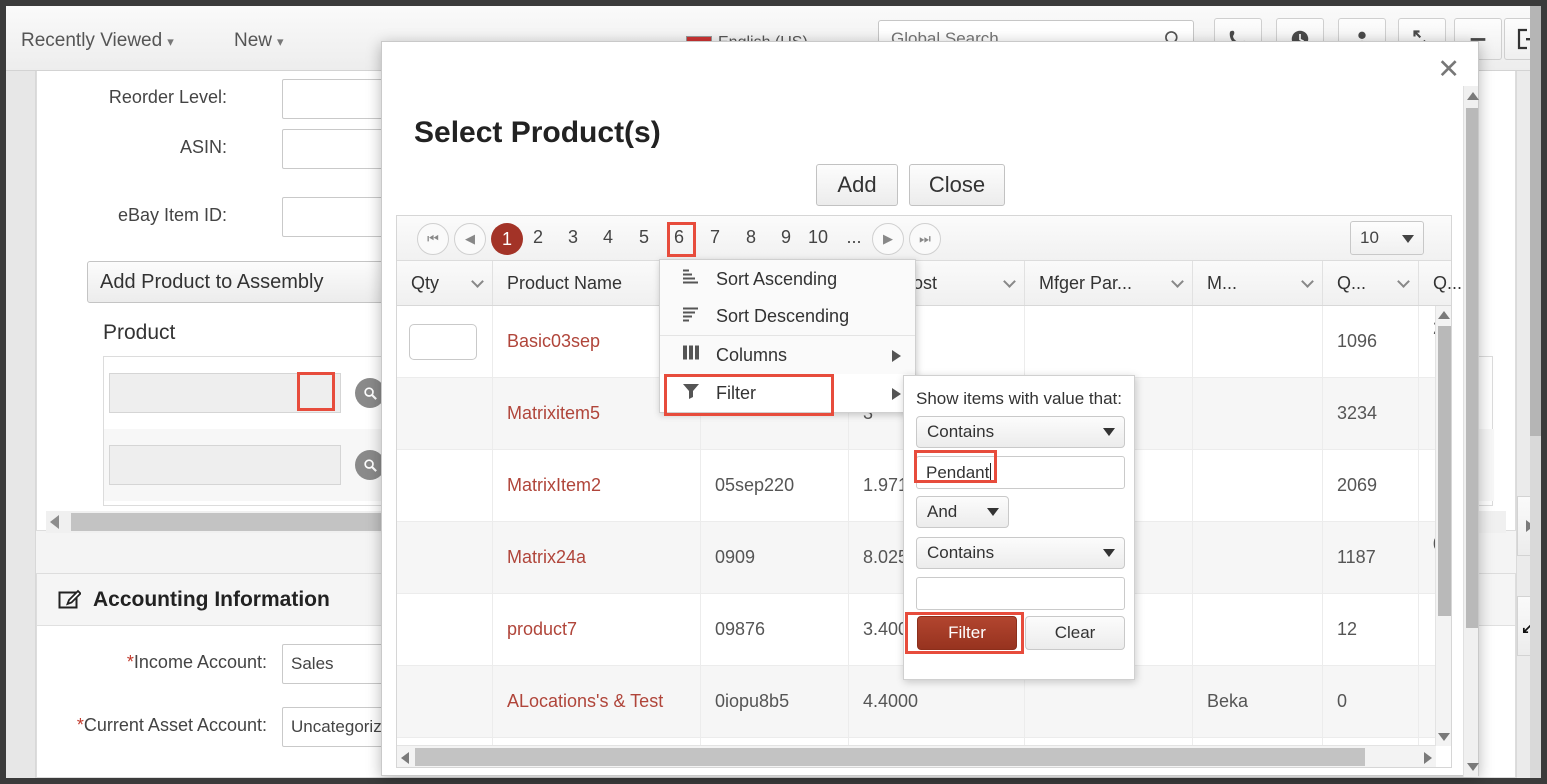 The height and width of the screenshot is (784, 1547). What do you see at coordinates (507, 239) in the screenshot?
I see `page-button-1: 1` at bounding box center [507, 239].